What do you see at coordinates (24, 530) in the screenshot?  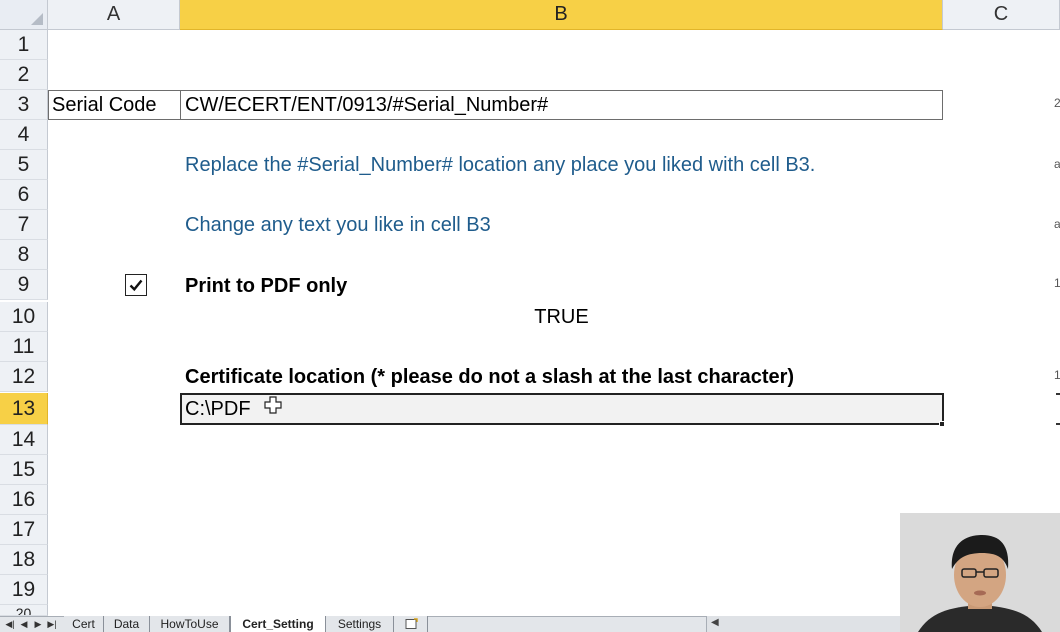 I see `row-header-17: 17` at bounding box center [24, 530].